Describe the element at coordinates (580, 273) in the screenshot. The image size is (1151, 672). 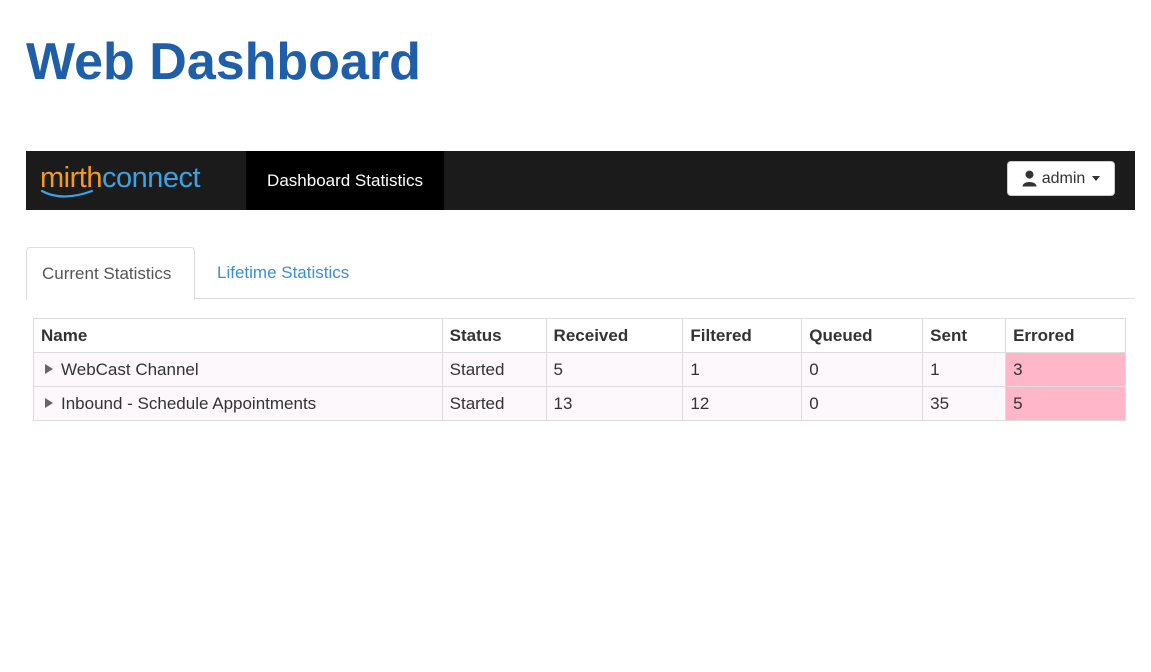
I see `statistics-tabs: Current Statistics Lifetime Statistics` at that location.